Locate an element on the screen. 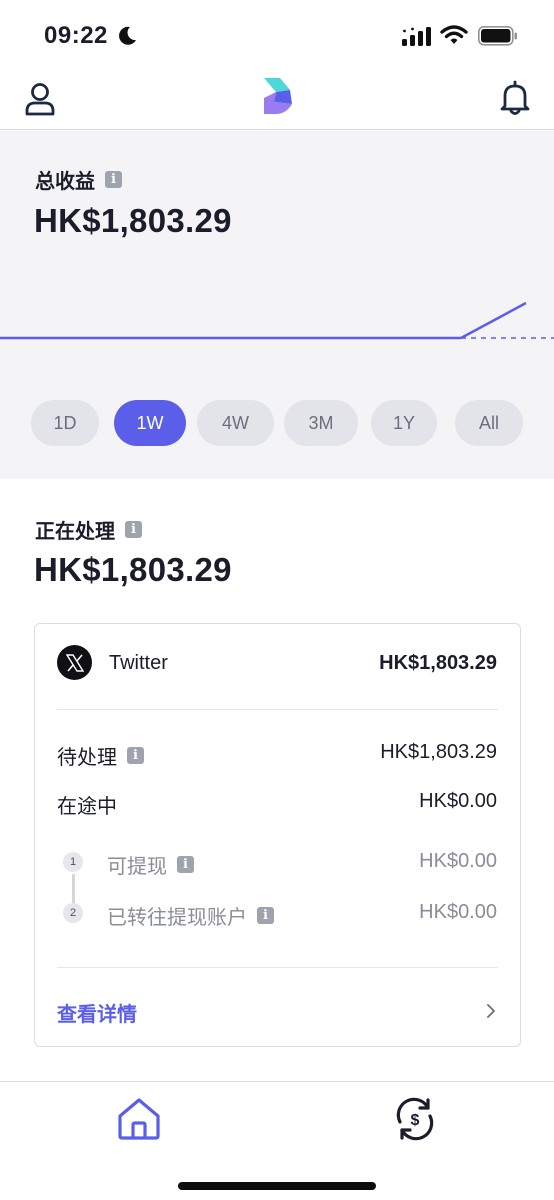 The image size is (554, 1200). wifi-icon is located at coordinates (454, 34).